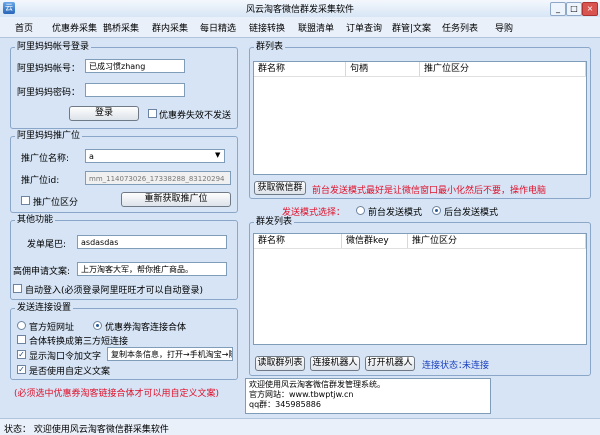 Image resolution: width=600 pixels, height=435 pixels. Describe the element at coordinates (217, 155) in the screenshot. I see `chevron-down-icon: ▼` at that location.